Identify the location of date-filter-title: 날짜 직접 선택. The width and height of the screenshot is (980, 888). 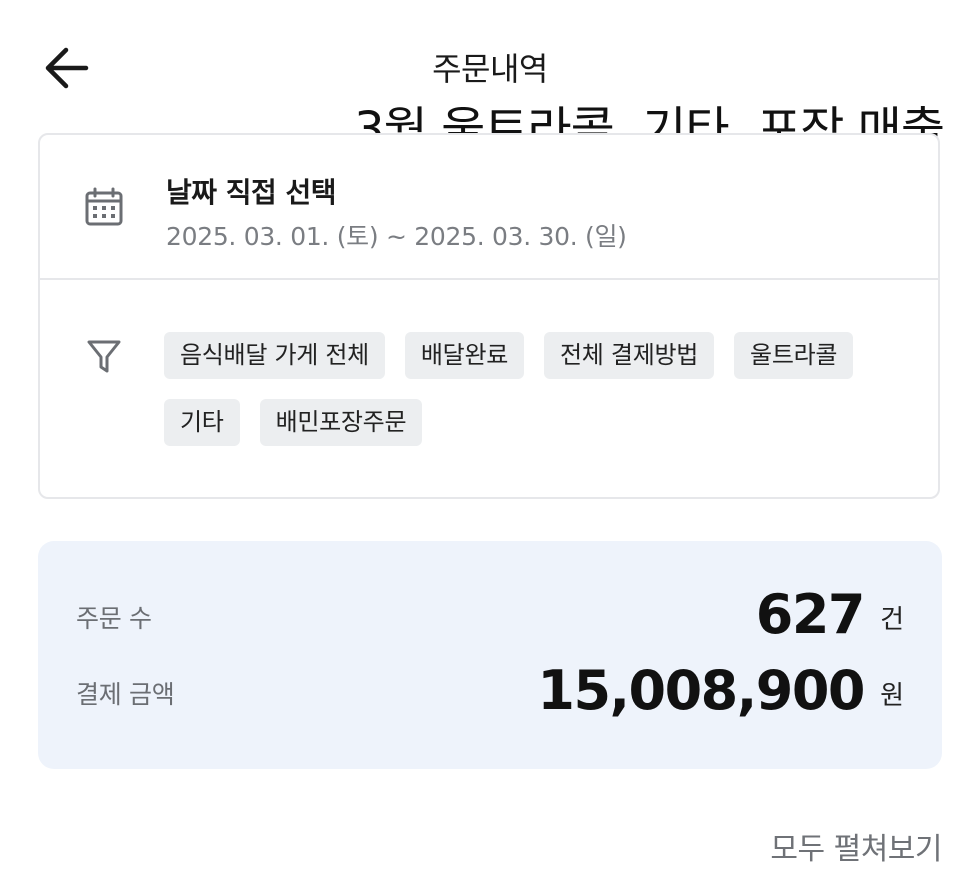
(251, 192).